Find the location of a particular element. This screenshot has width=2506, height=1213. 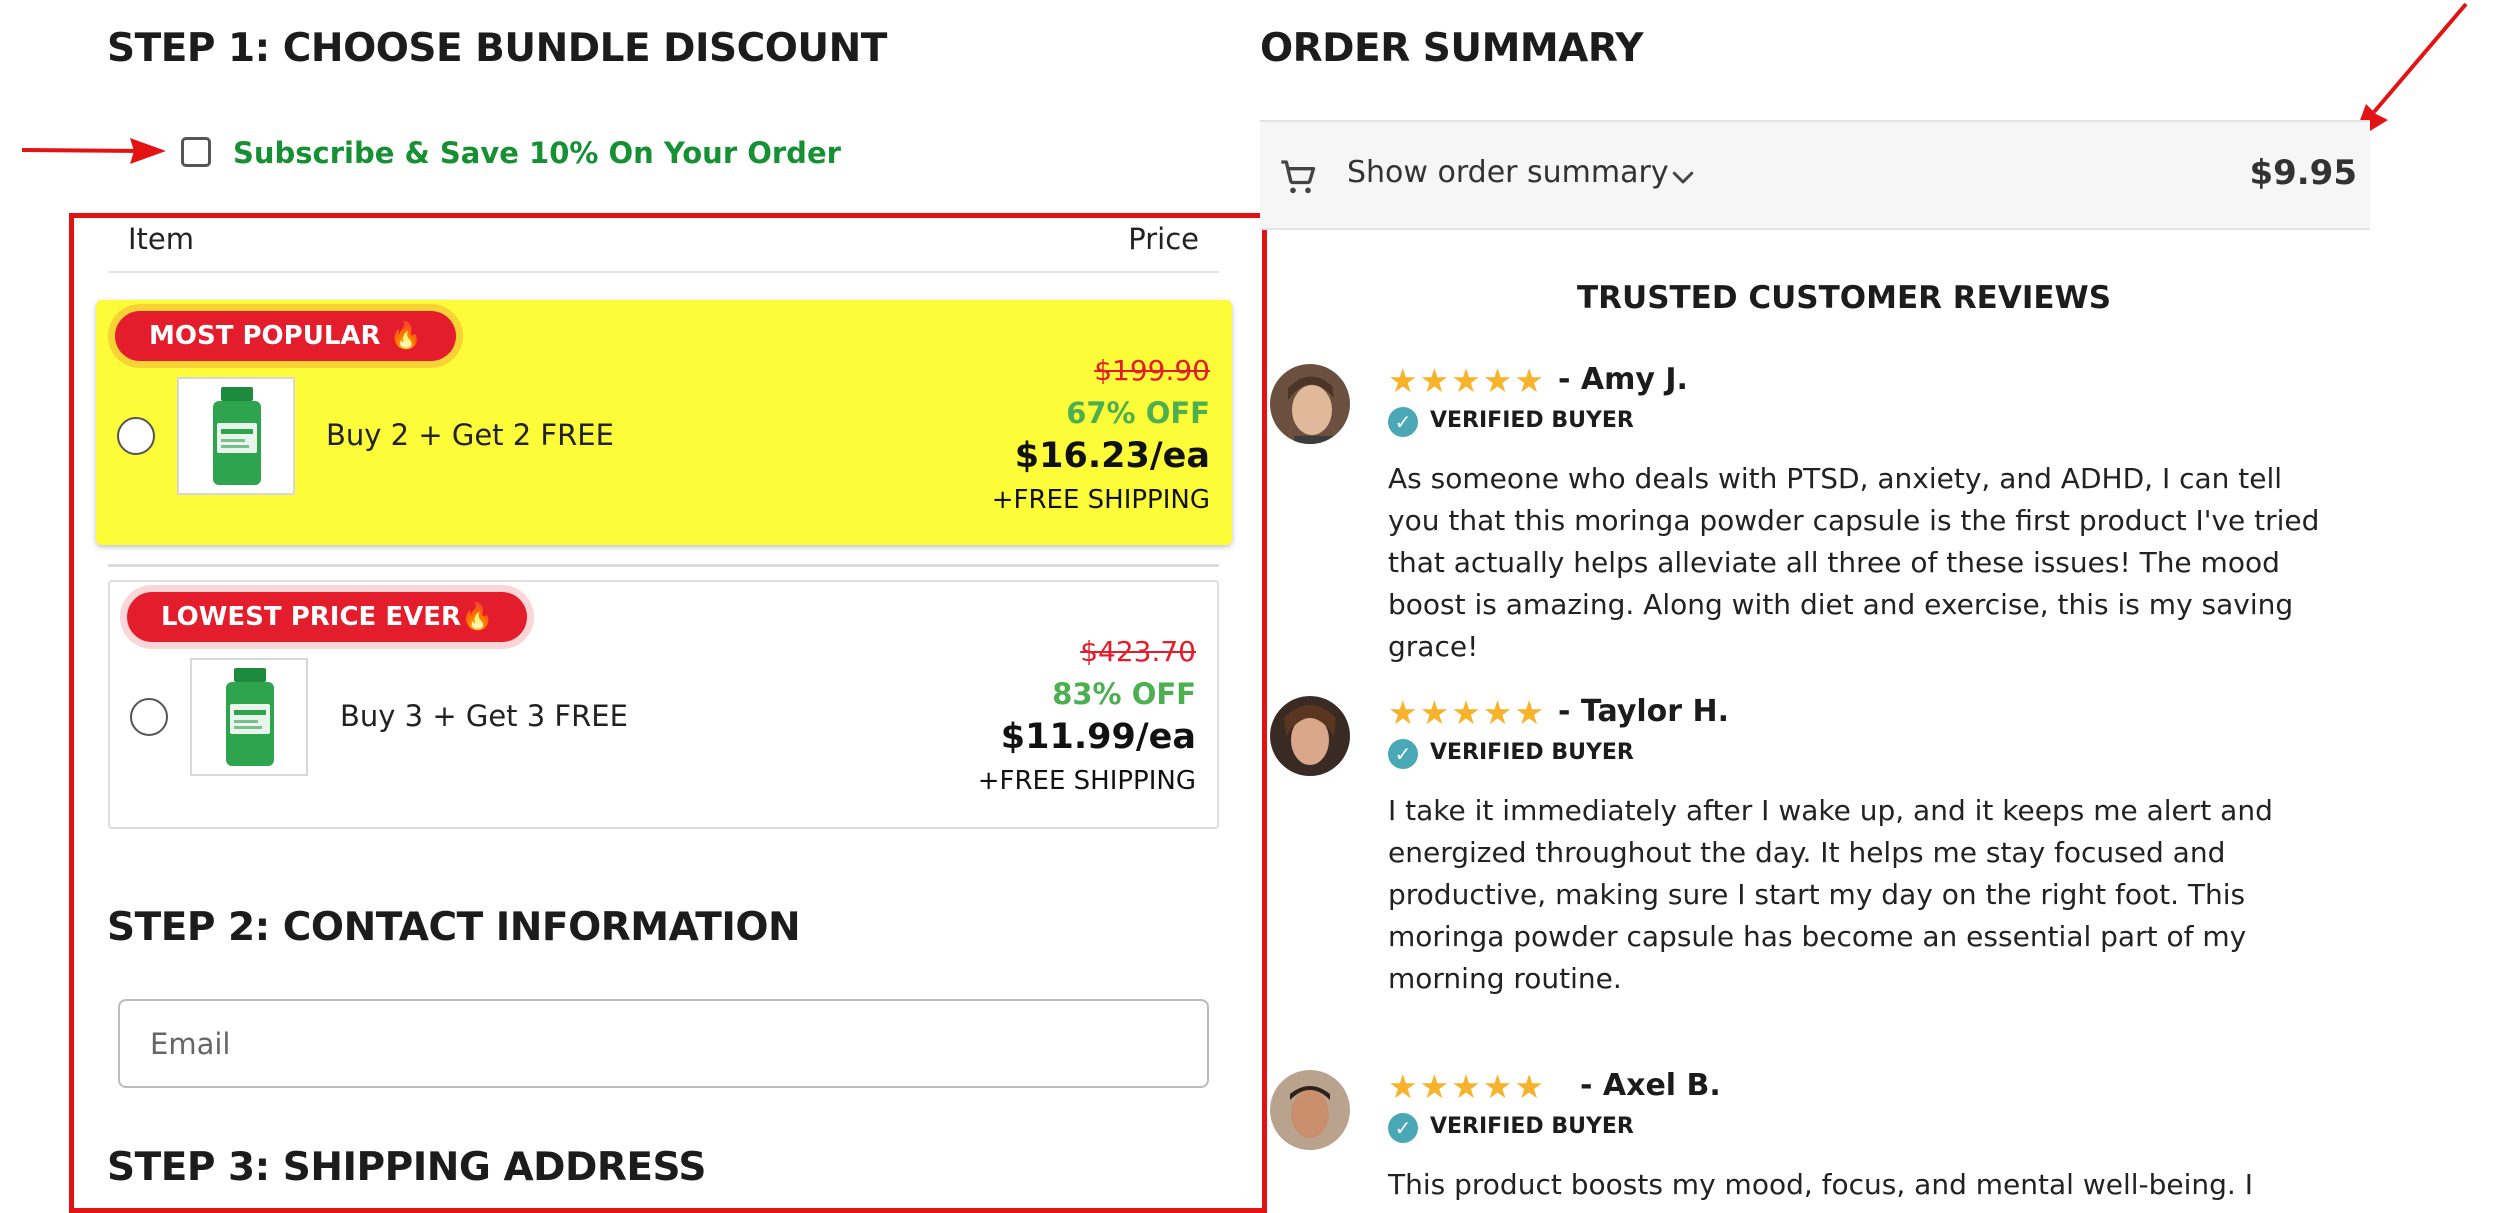

step1-title: STEP 1: CHOOSE BUNDLE DISCOUNT is located at coordinates (497, 48).